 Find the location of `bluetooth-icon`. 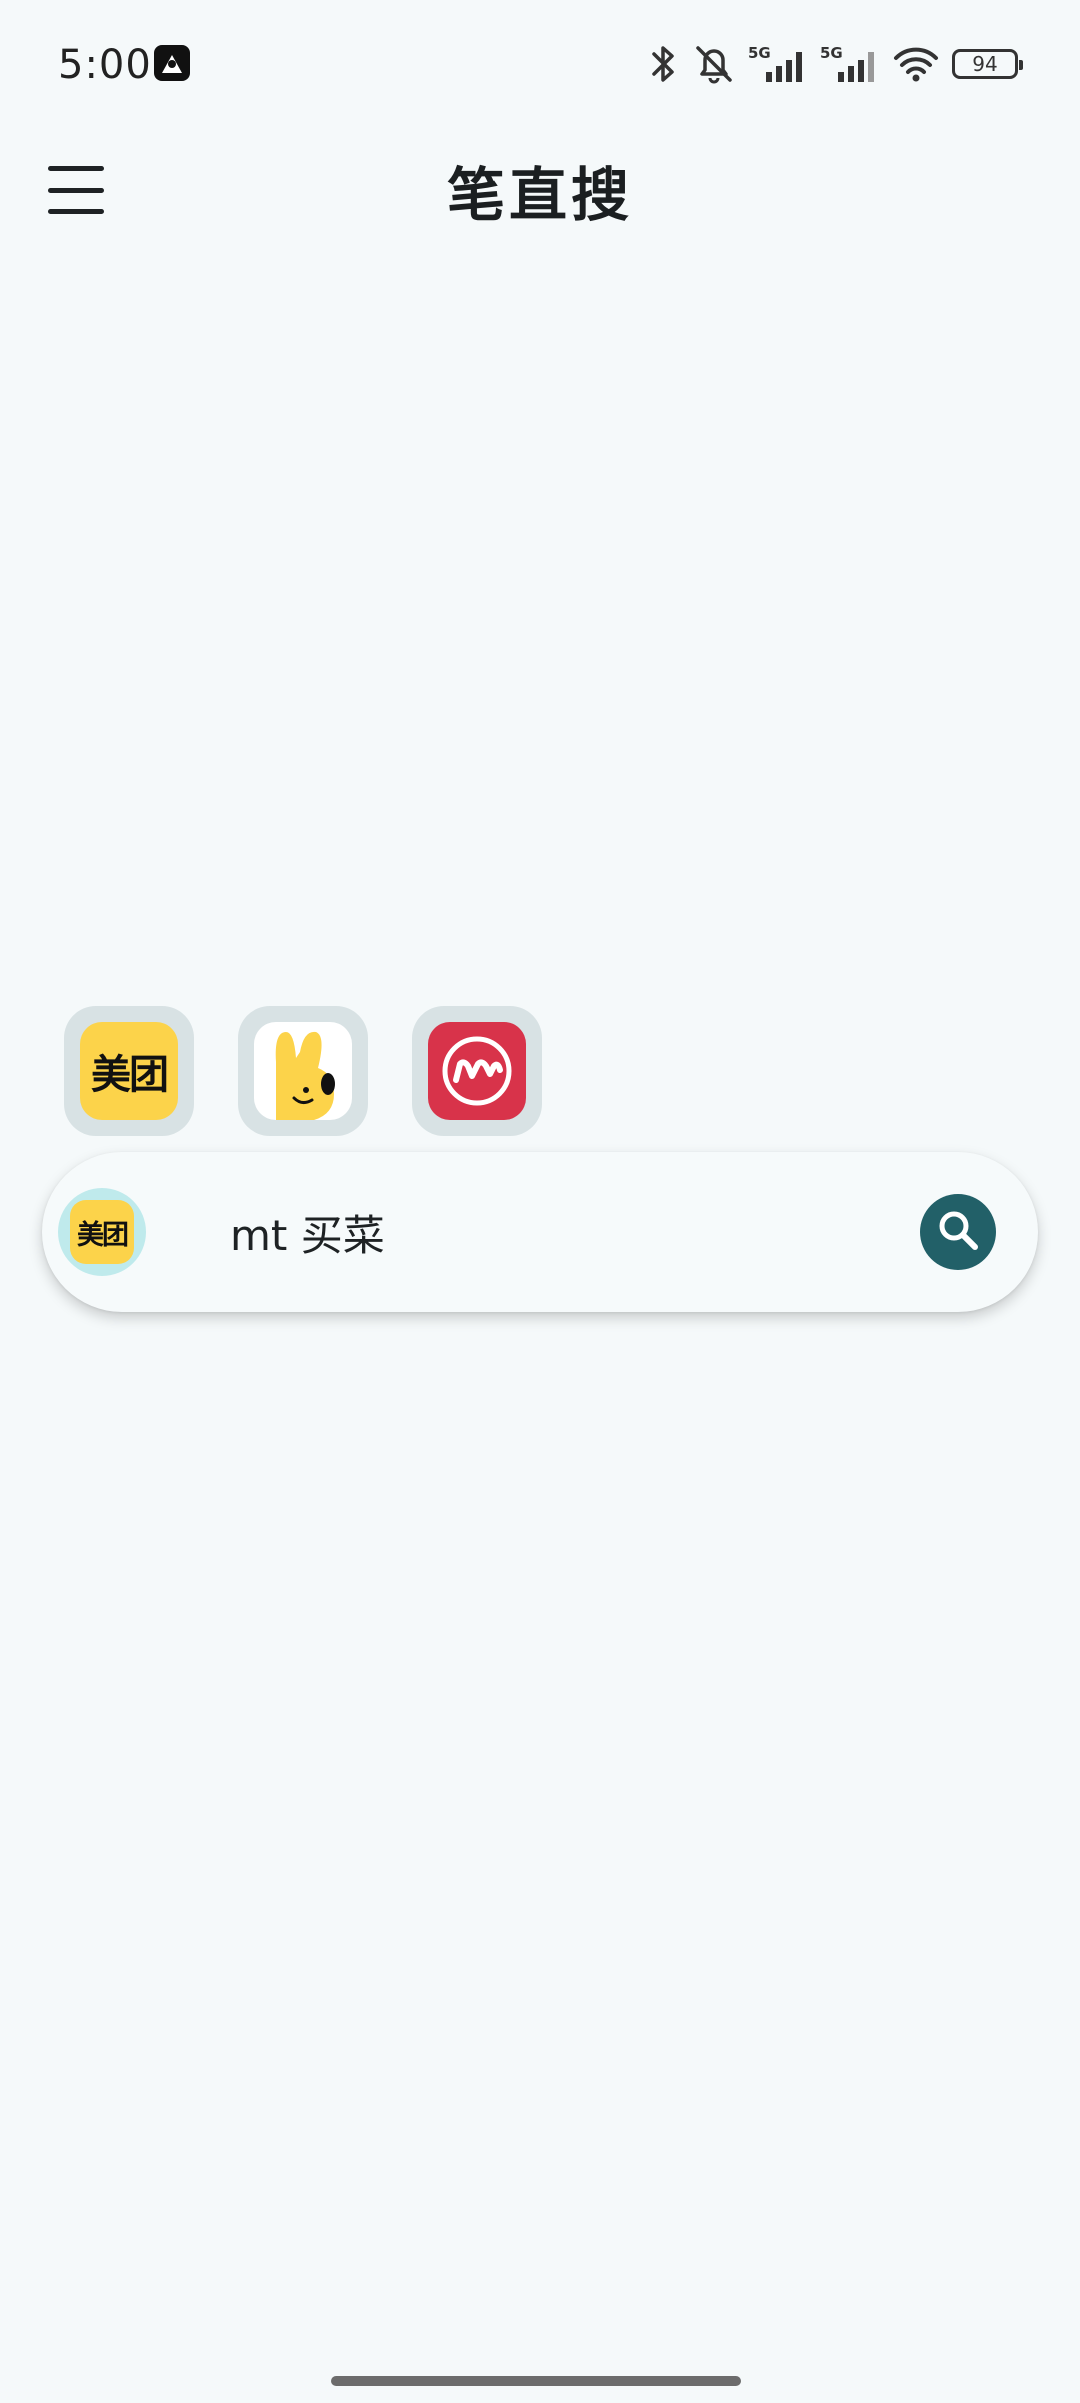

bluetooth-icon is located at coordinates (663, 64).